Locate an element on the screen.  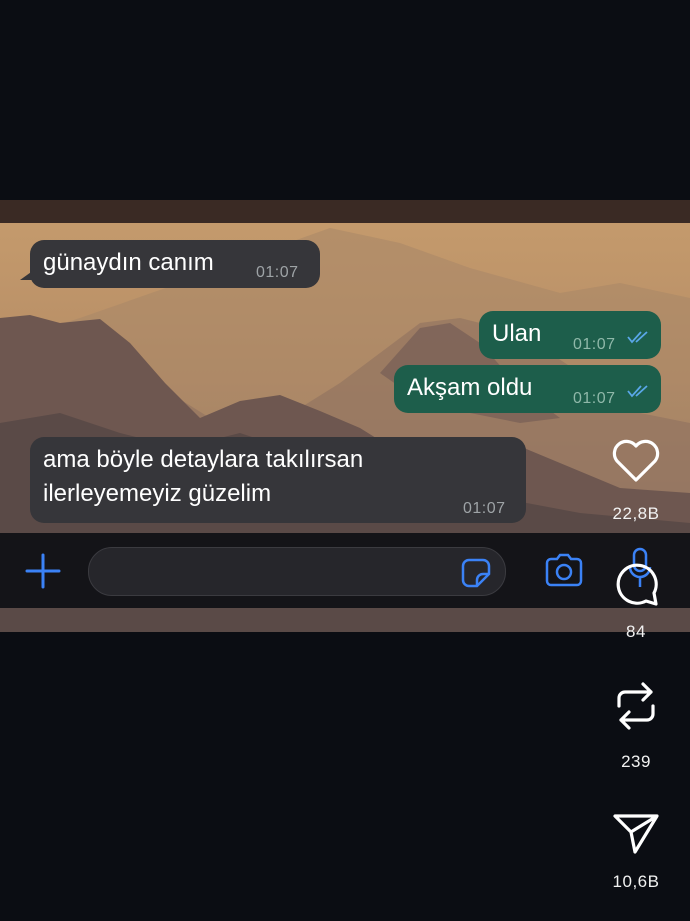
share-action: 10,6B is located at coordinates (636, 855).